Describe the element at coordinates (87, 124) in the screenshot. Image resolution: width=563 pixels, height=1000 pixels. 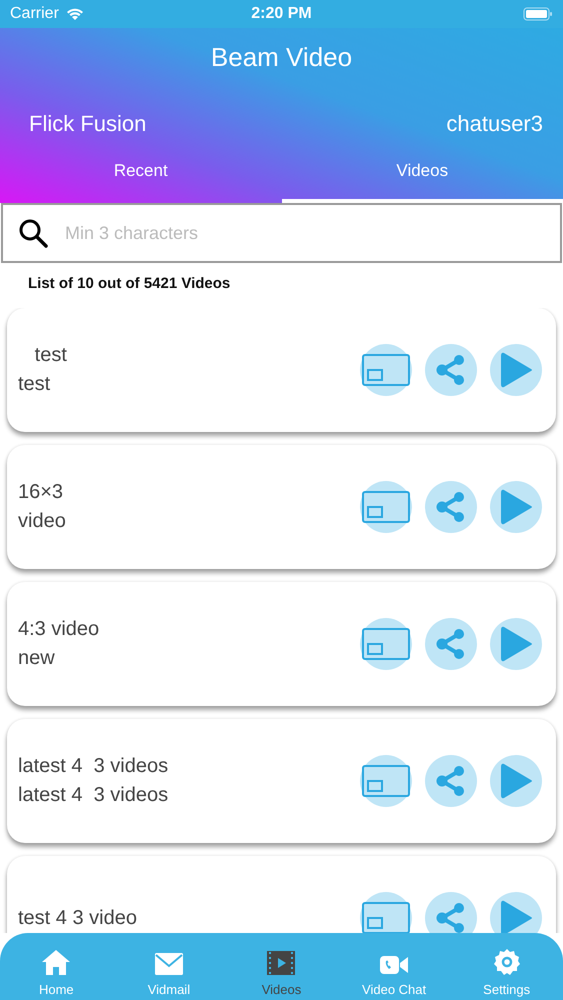
I see `channel-name: Flick Fusion` at that location.